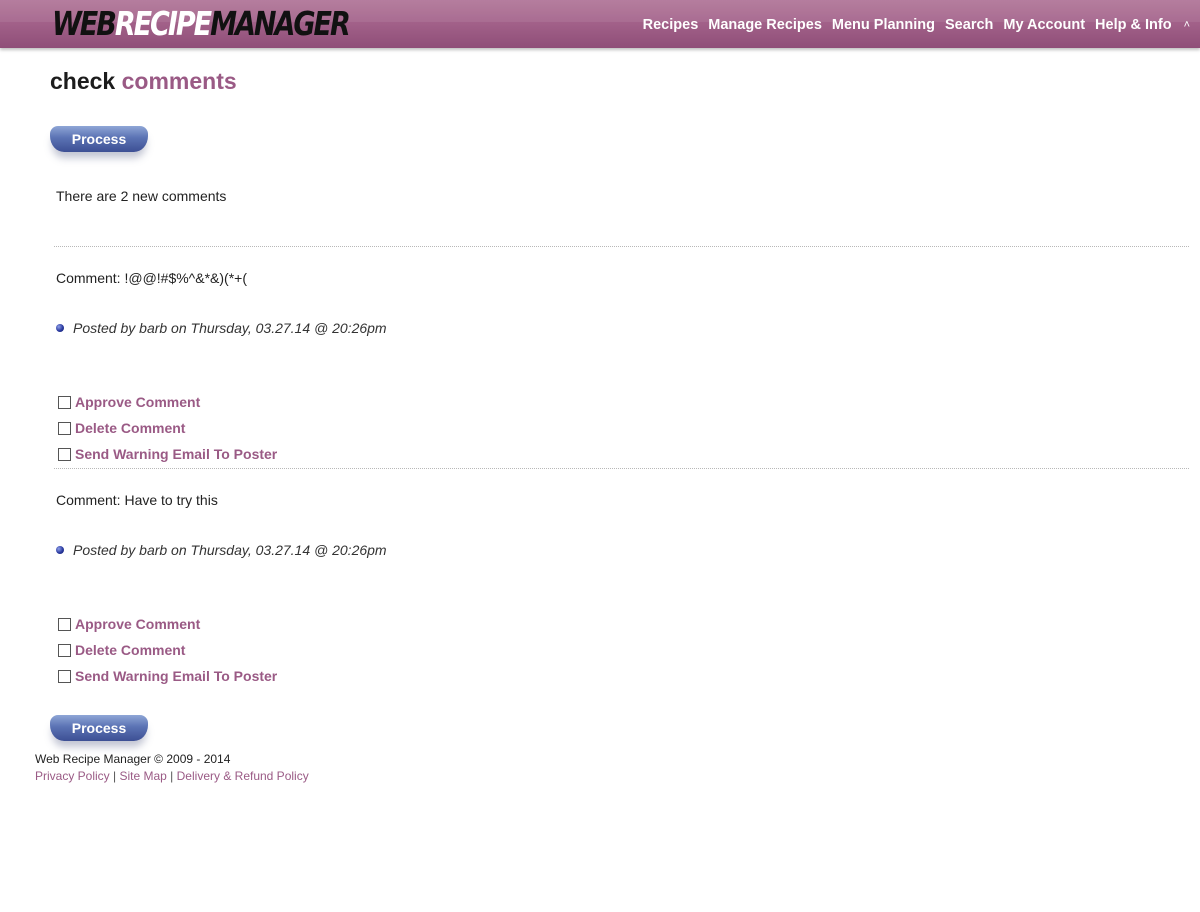 This screenshot has height=912, width=1200. Describe the element at coordinates (84, 23) in the screenshot. I see `logo-part-web: WEB` at that location.